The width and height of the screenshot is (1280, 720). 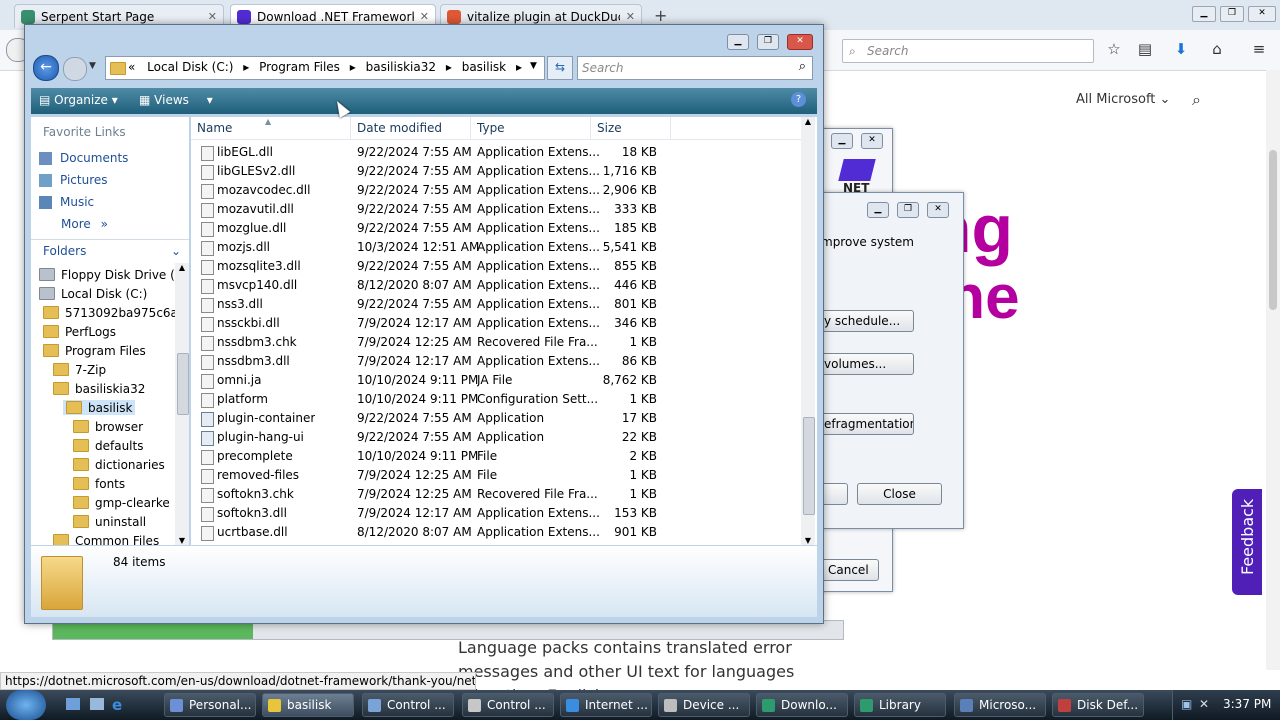 What do you see at coordinates (1145, 49) in the screenshot?
I see `reading-list-icon: ▤` at bounding box center [1145, 49].